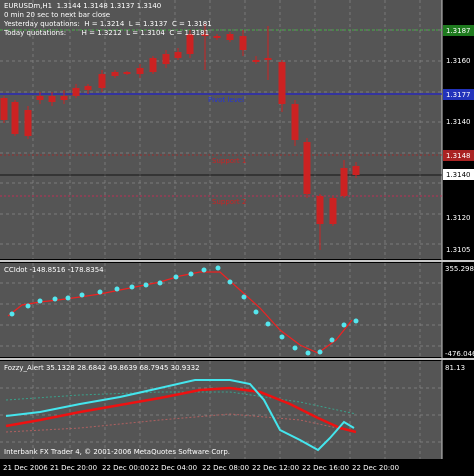 This screenshot has width=474, height=476. Describe the element at coordinates (226, 100) in the screenshot. I see `pivot-level-label: Pivot level` at that location.